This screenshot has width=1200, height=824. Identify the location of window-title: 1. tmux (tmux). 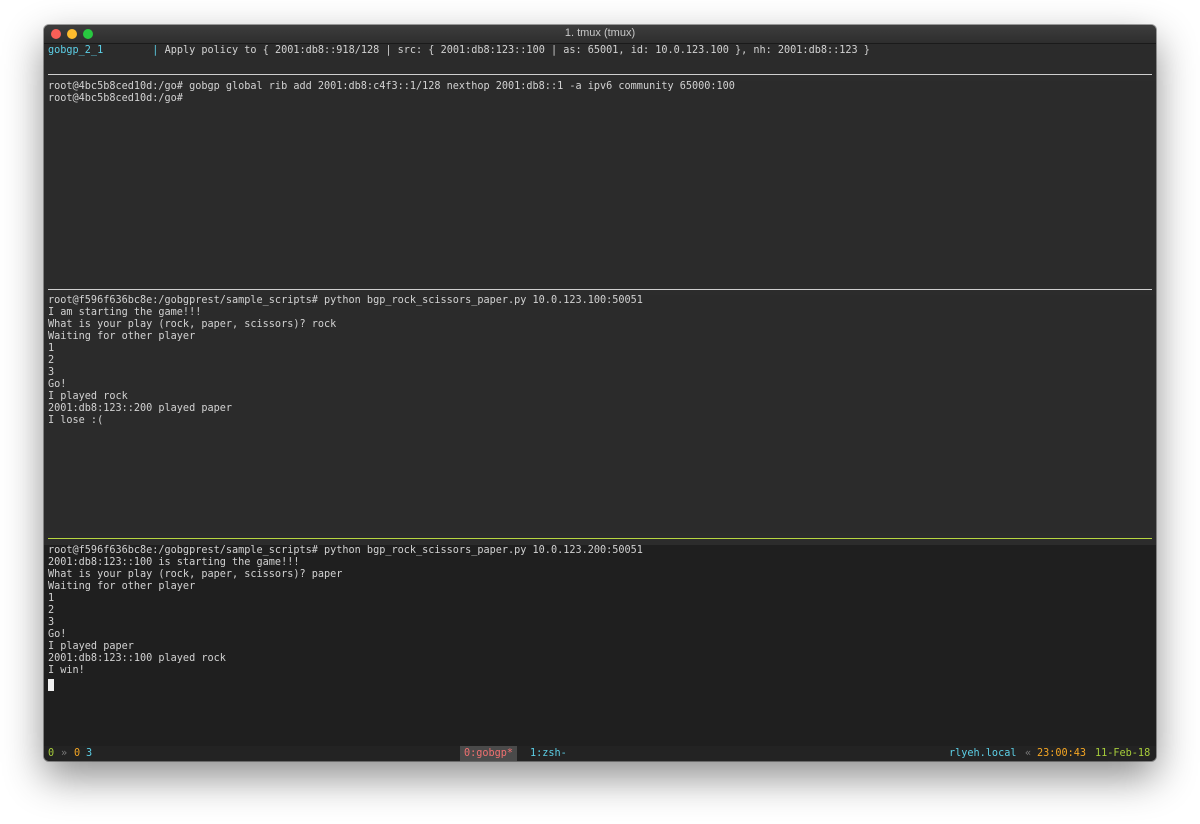
(600, 33).